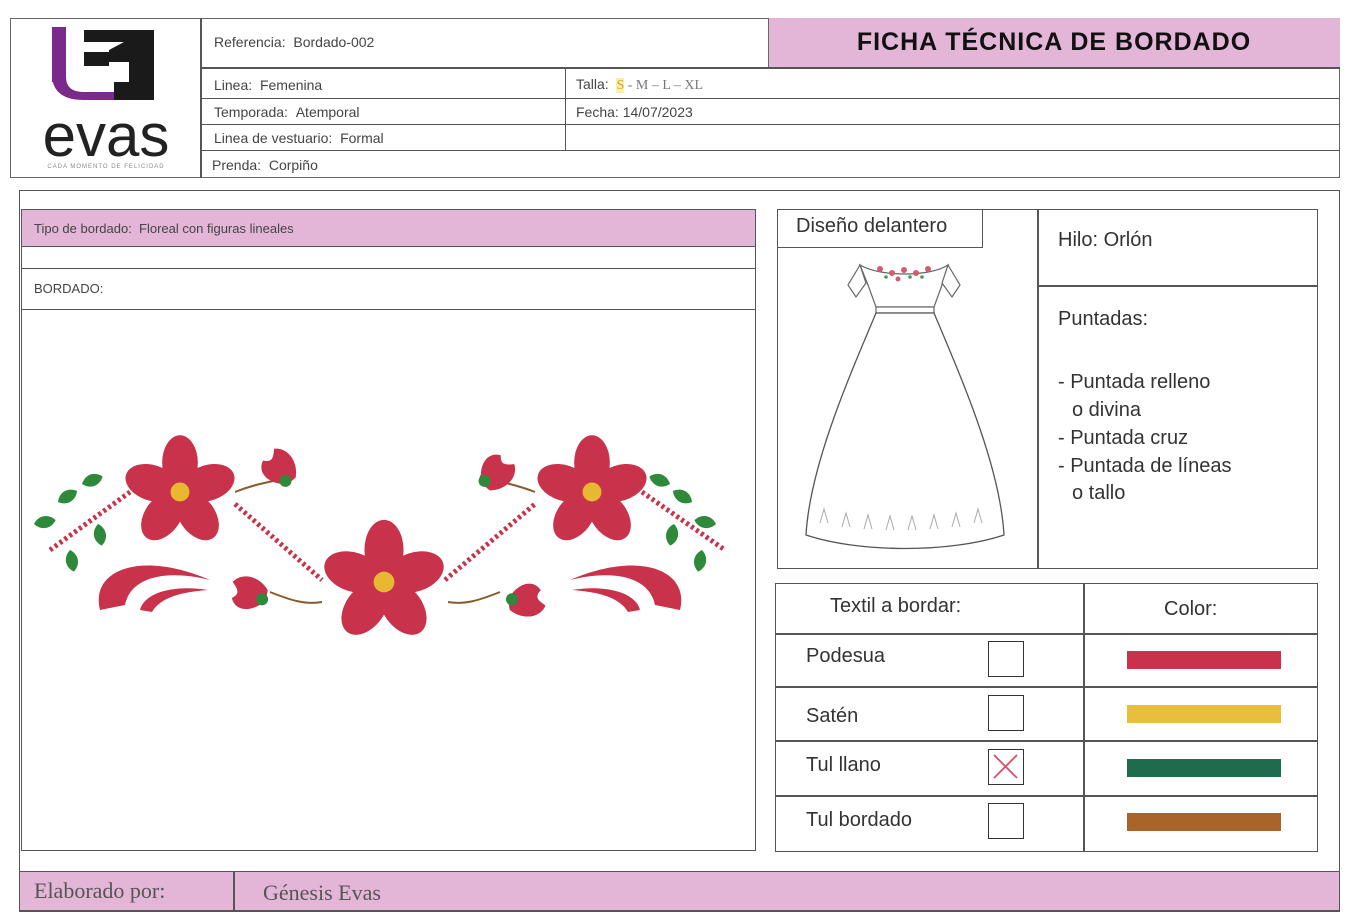 The width and height of the screenshot is (1356, 923). I want to click on check-x-icon, so click(1005, 766).